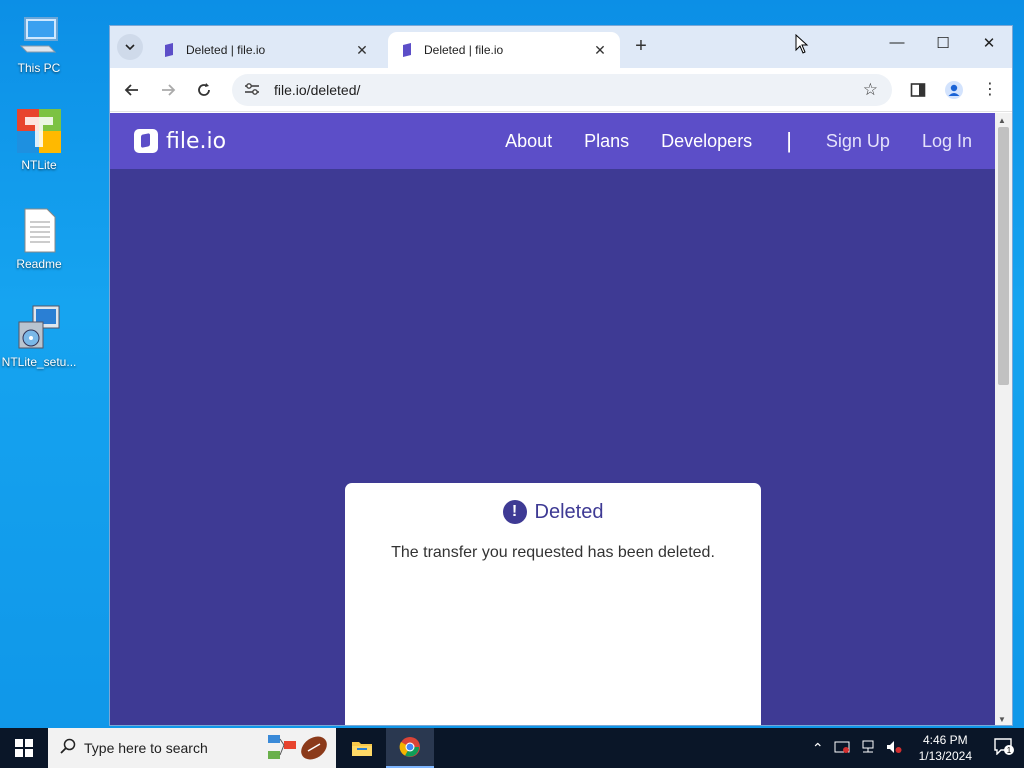  Describe the element at coordinates (989, 43) in the screenshot. I see `close-window-button: ✕` at that location.